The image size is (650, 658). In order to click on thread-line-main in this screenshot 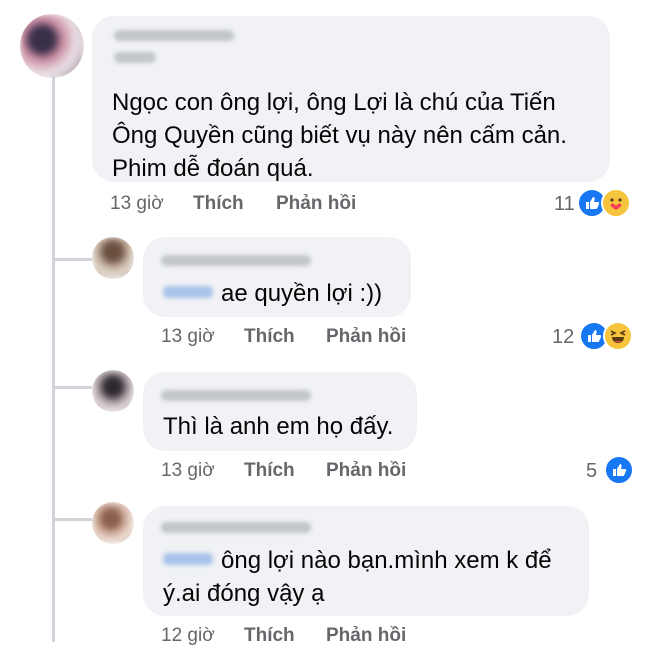, I will do `click(53, 357)`.